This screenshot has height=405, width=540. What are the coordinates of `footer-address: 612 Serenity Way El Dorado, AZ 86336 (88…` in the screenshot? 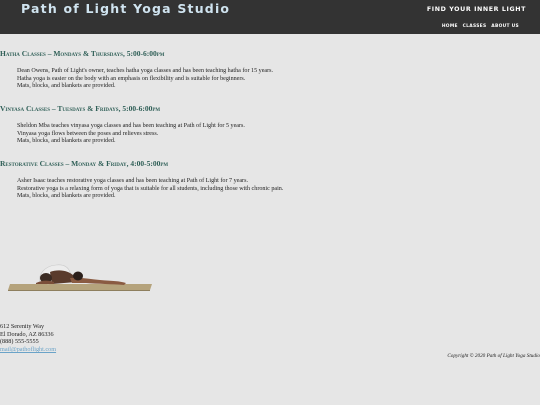 It's located at (28, 338).